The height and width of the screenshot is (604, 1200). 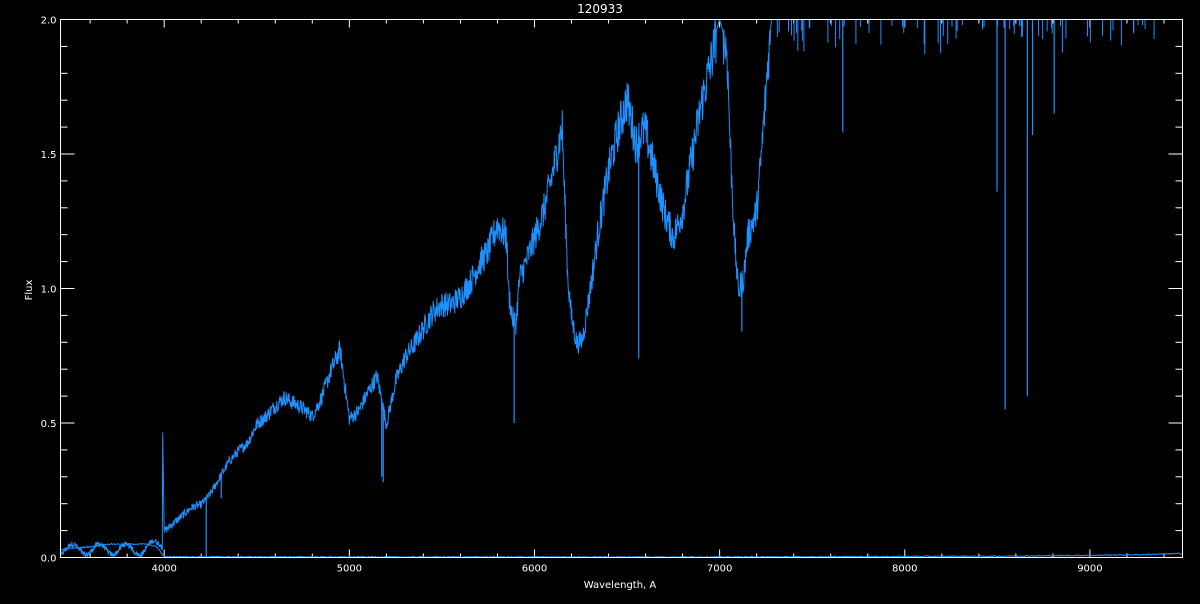 I want to click on y-tick-label: 0.5, so click(x=49, y=424).